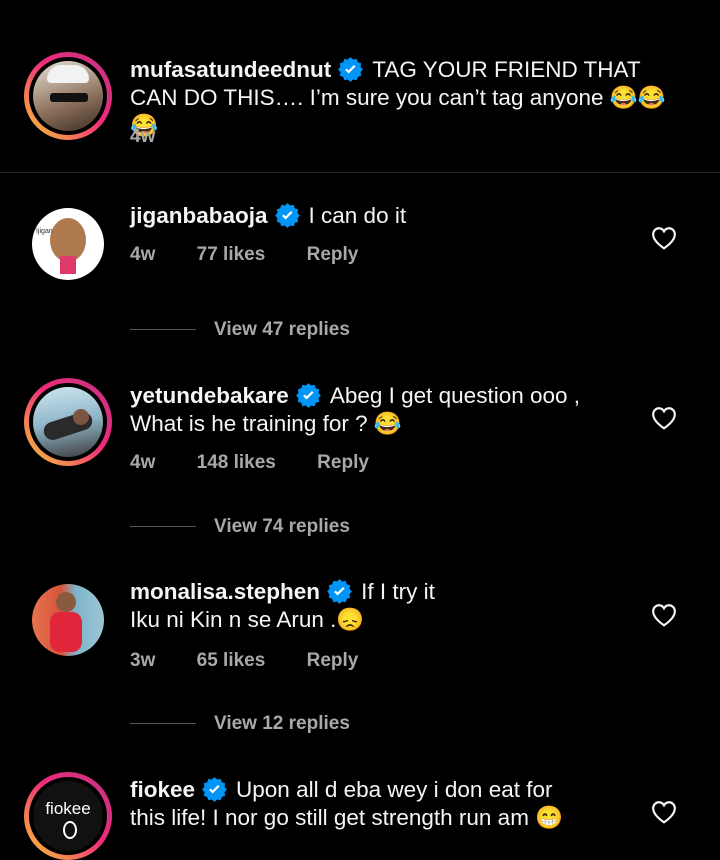 The width and height of the screenshot is (720, 860). I want to click on avatar-logo-text: fiokee, so click(68, 808).